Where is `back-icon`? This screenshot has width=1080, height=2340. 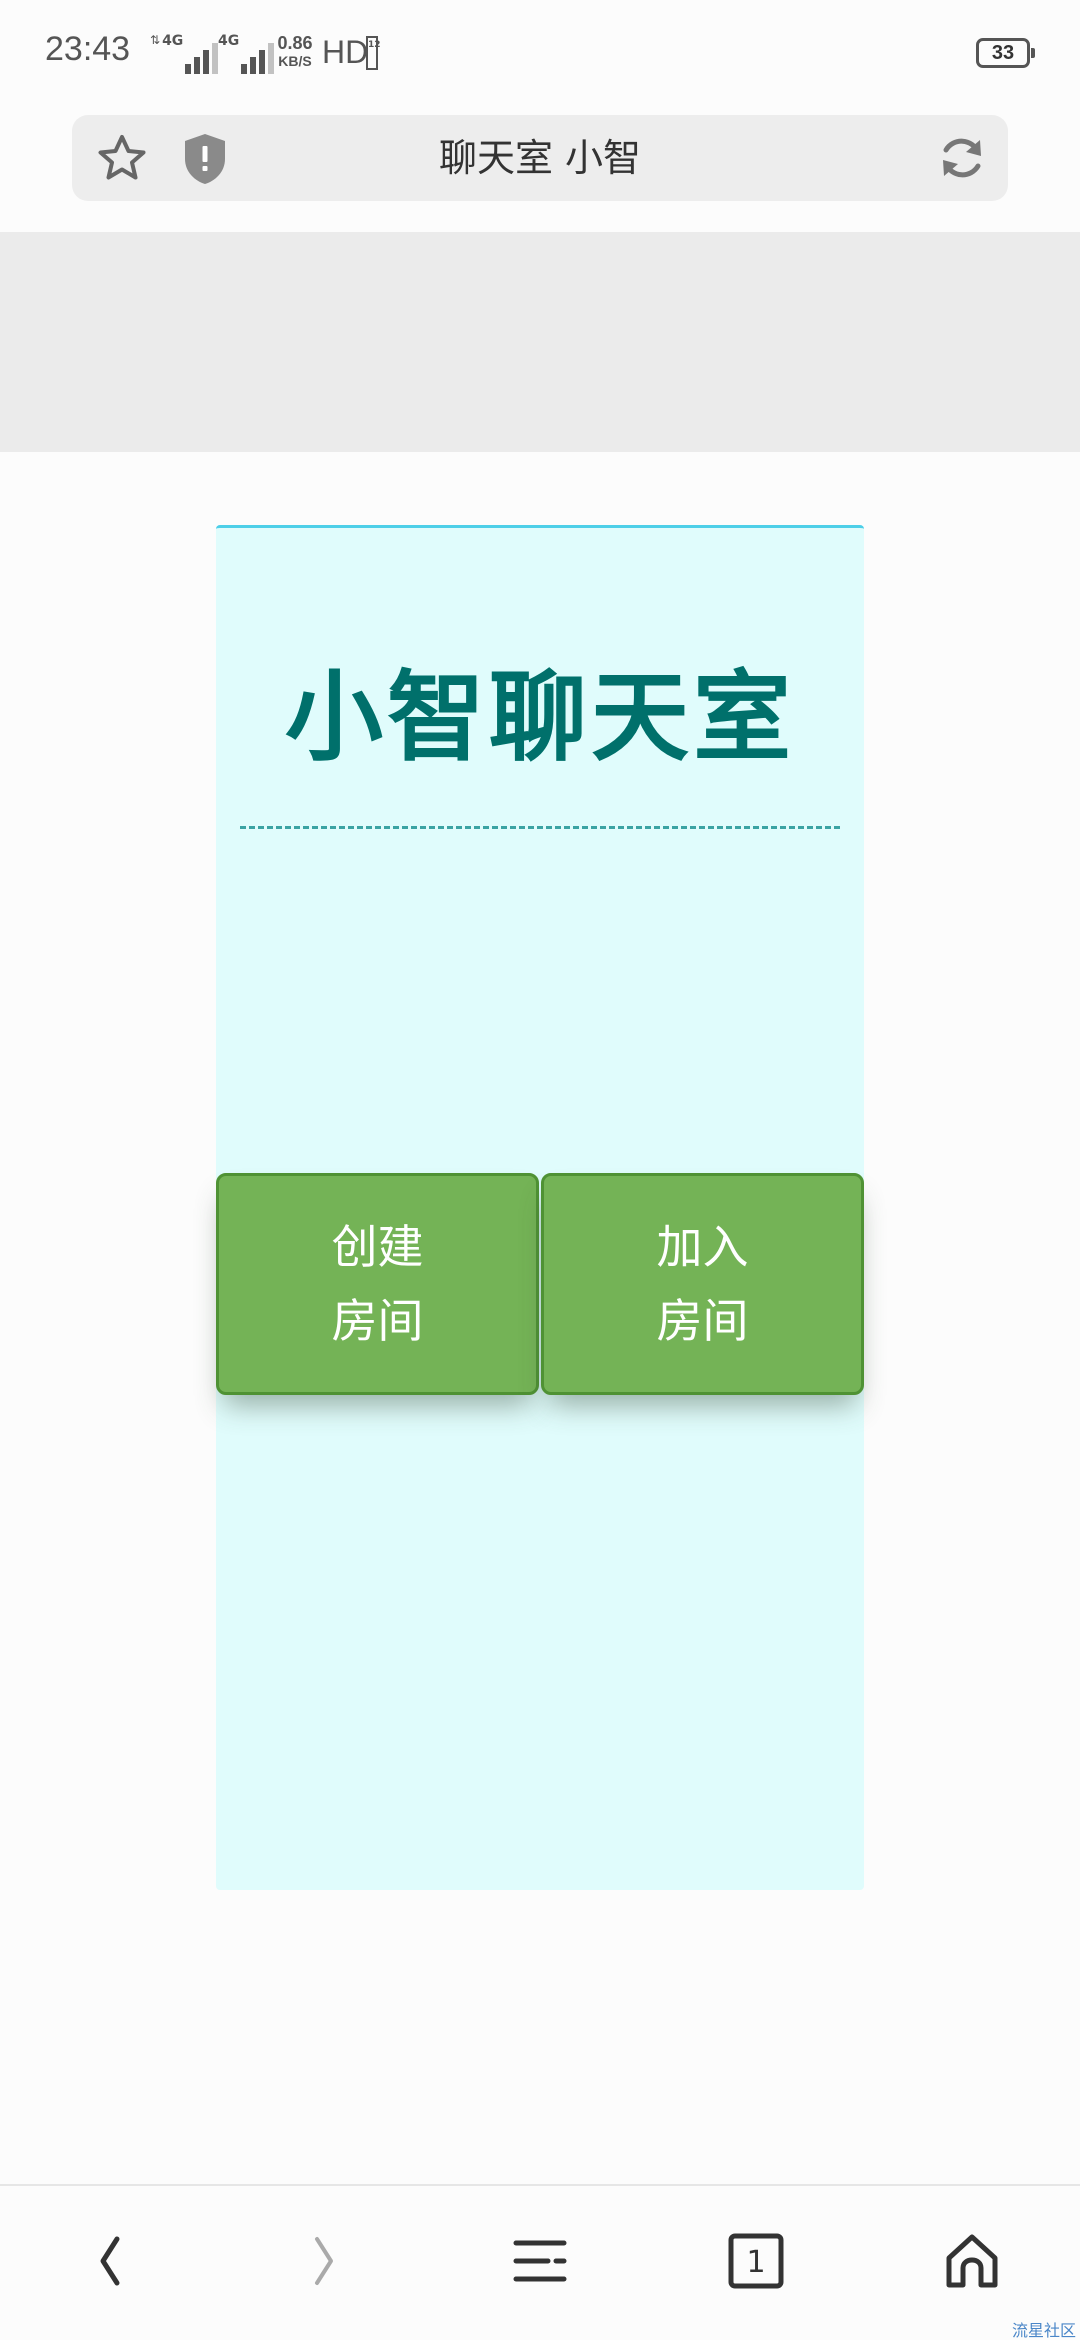 back-icon is located at coordinates (110, 2261).